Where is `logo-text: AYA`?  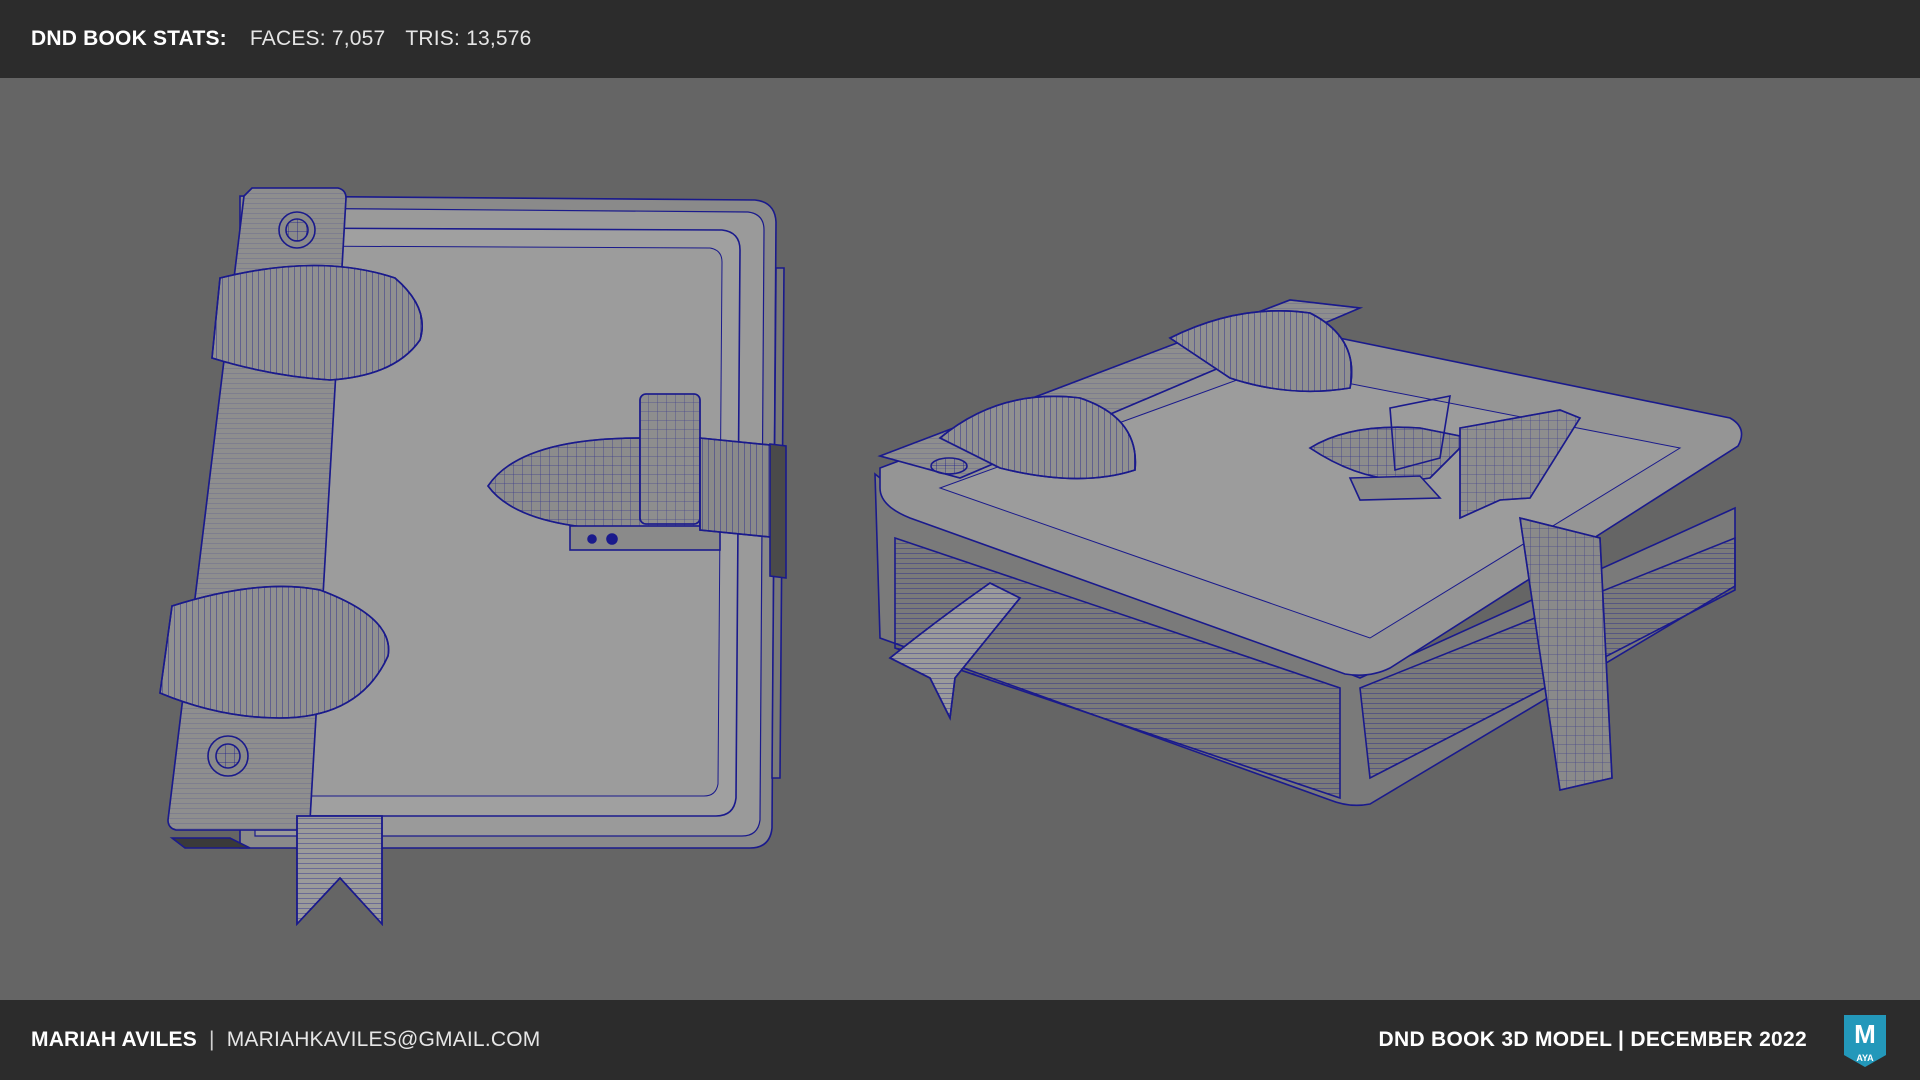
logo-text: AYA is located at coordinates (1865, 1058).